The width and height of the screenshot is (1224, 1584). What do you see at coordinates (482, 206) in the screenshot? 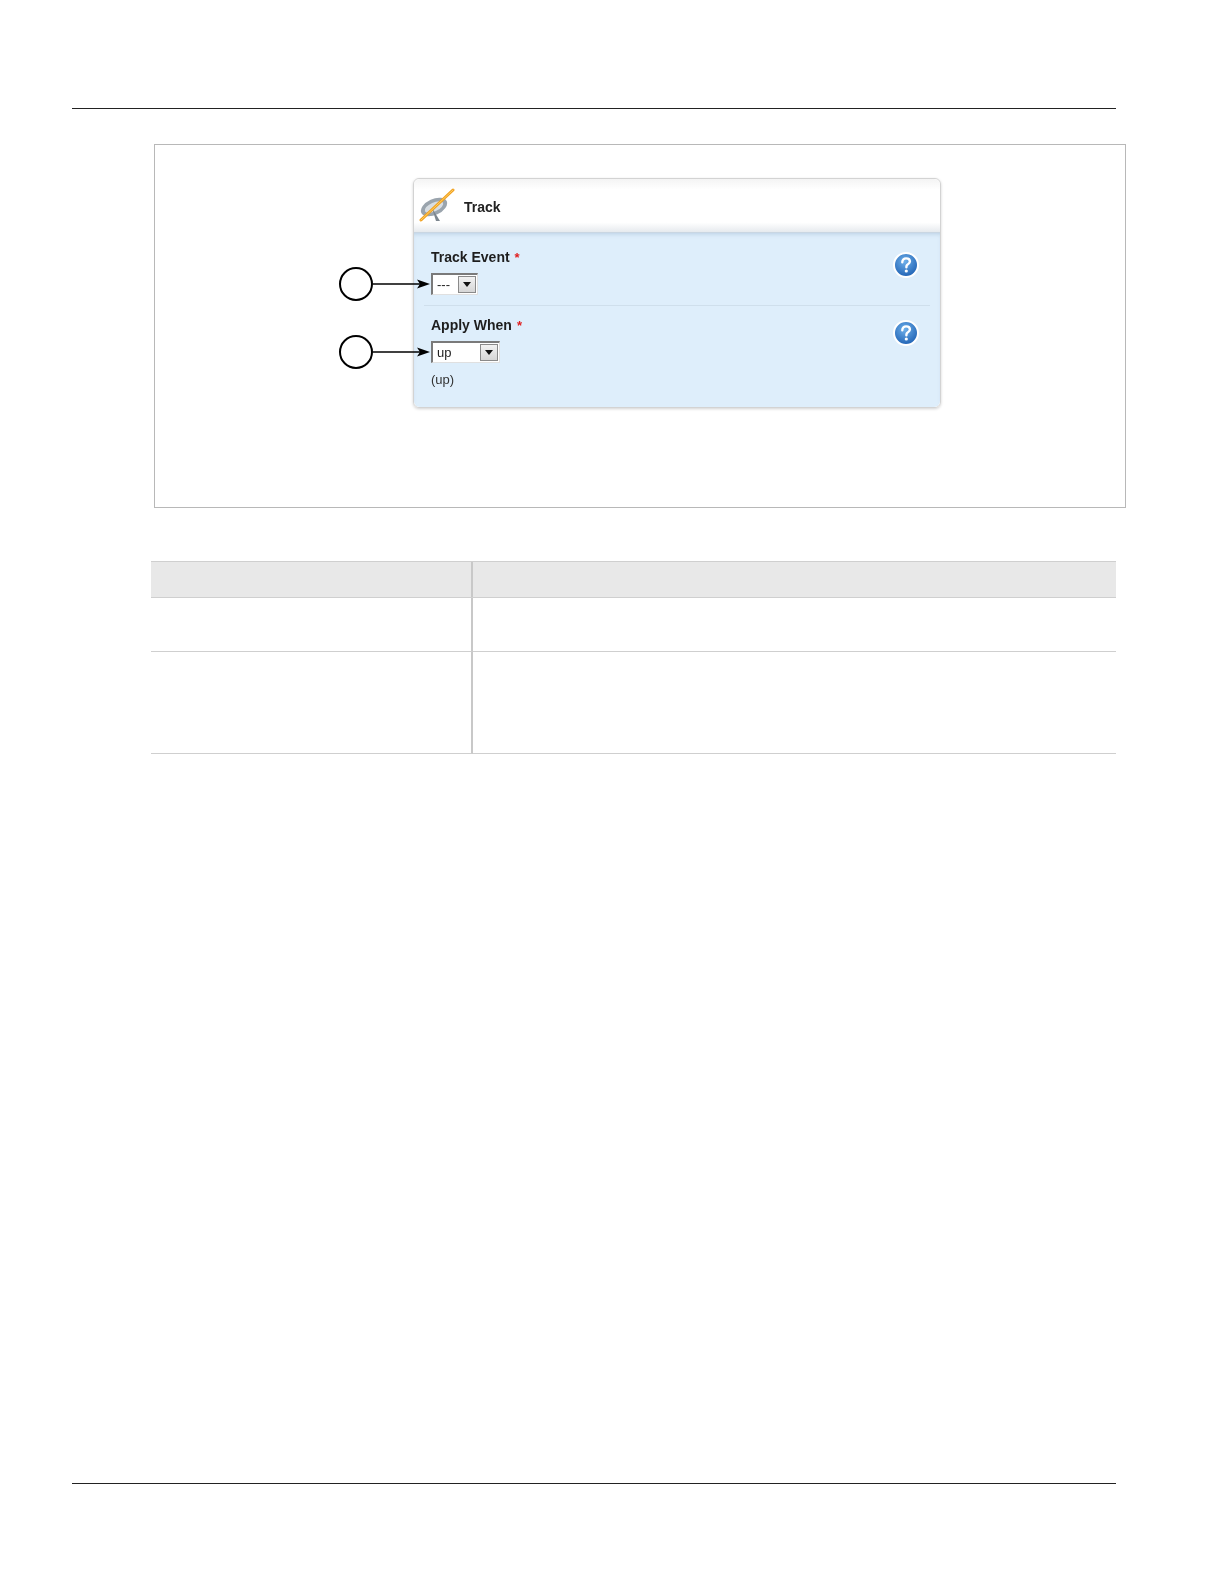
I see `panel-title: Track` at bounding box center [482, 206].